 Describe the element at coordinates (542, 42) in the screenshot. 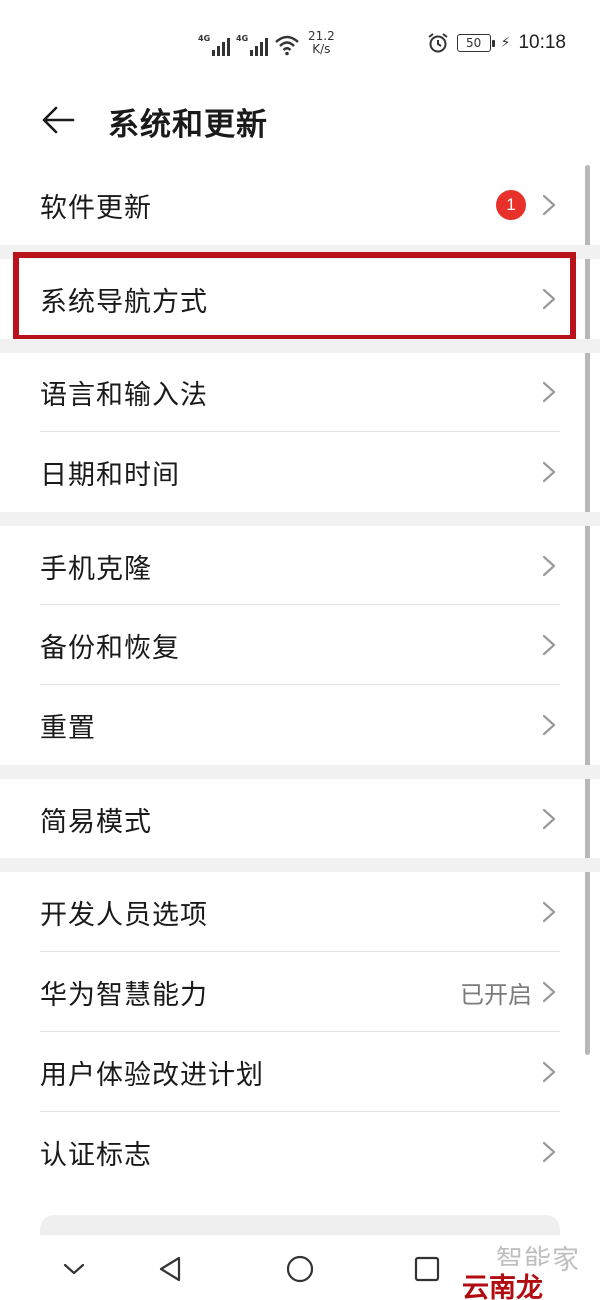

I see `clock: 10:18` at that location.